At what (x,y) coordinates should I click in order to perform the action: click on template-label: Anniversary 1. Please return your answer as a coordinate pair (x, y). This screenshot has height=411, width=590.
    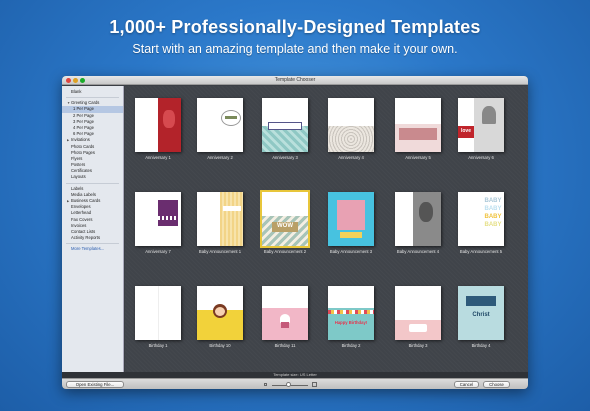
    Looking at the image, I should click on (158, 157).